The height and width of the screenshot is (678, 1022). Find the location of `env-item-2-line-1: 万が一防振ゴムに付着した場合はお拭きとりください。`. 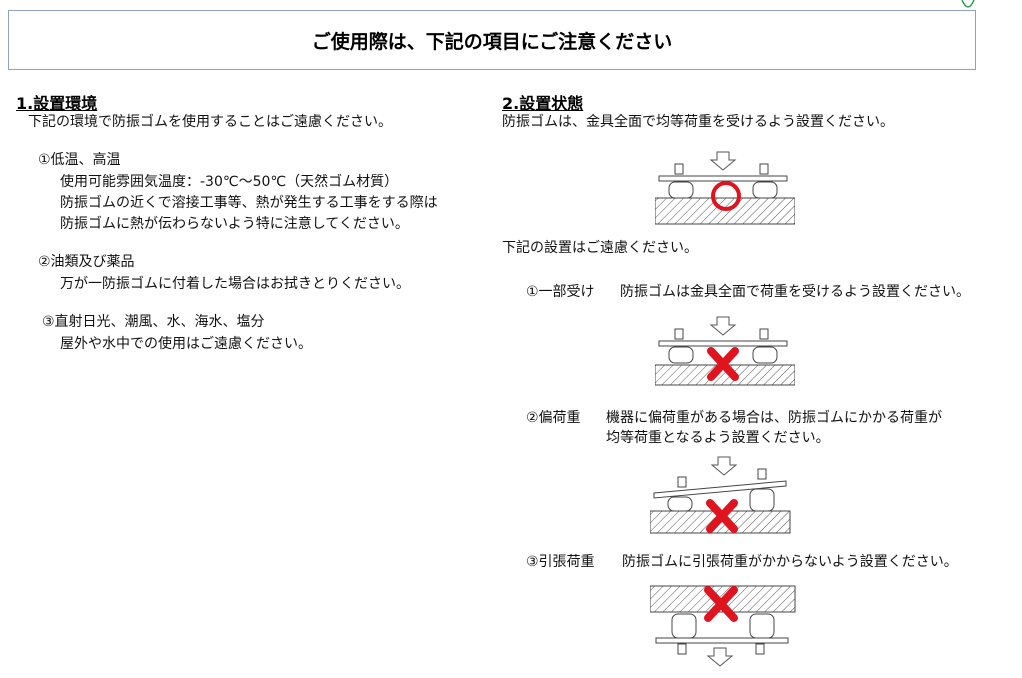

env-item-2-line-1: 万が一防振ゴムに付着した場合はお拭きとりください。 is located at coordinates (235, 284).